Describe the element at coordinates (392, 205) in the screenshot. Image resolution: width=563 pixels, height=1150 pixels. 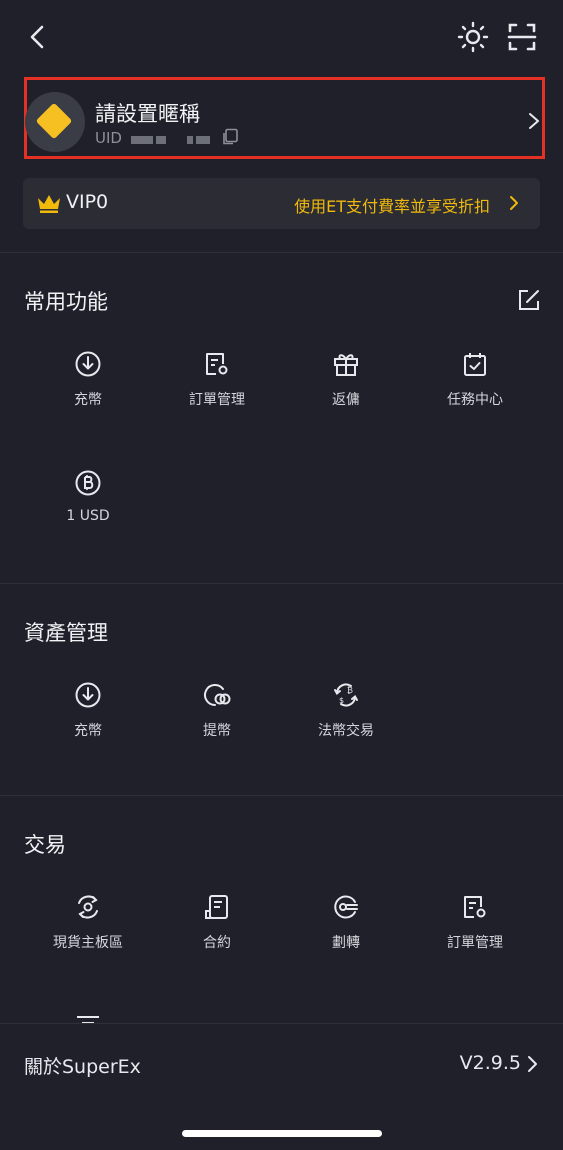
I see `vip-promo-link: 使用ET支付費率並享受折扣` at that location.